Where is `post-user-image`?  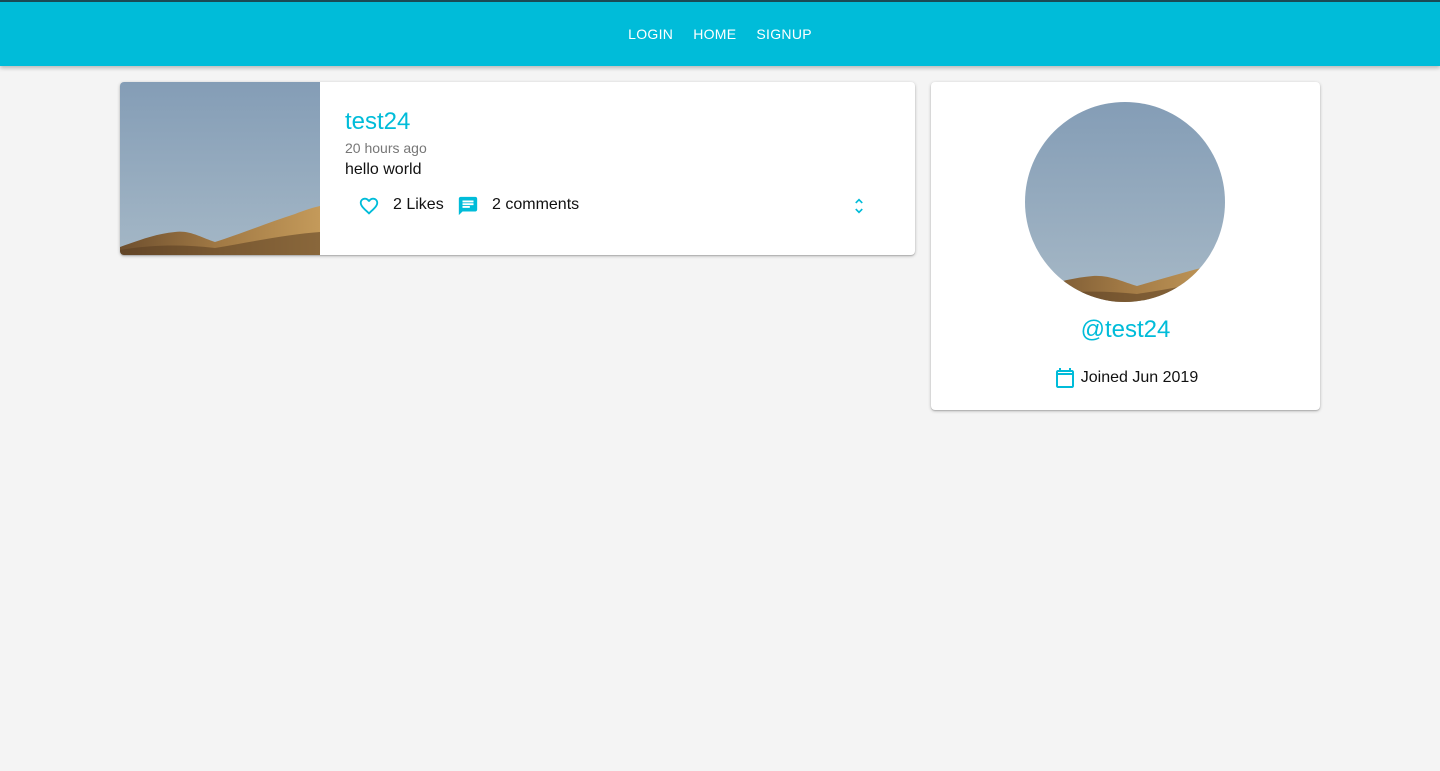 post-user-image is located at coordinates (220, 168).